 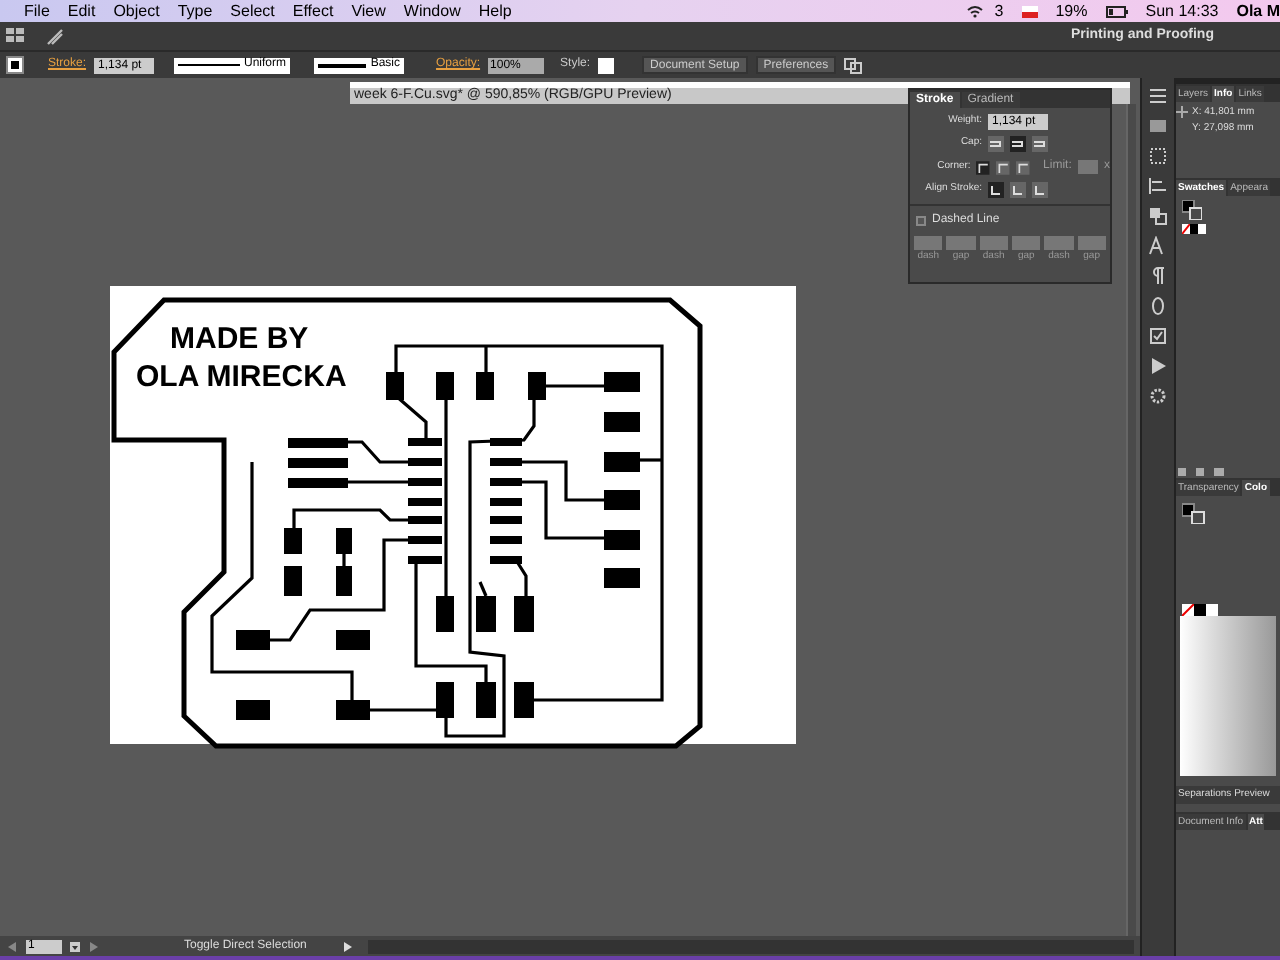 What do you see at coordinates (81, 11) in the screenshot?
I see `menu-item: Edit` at bounding box center [81, 11].